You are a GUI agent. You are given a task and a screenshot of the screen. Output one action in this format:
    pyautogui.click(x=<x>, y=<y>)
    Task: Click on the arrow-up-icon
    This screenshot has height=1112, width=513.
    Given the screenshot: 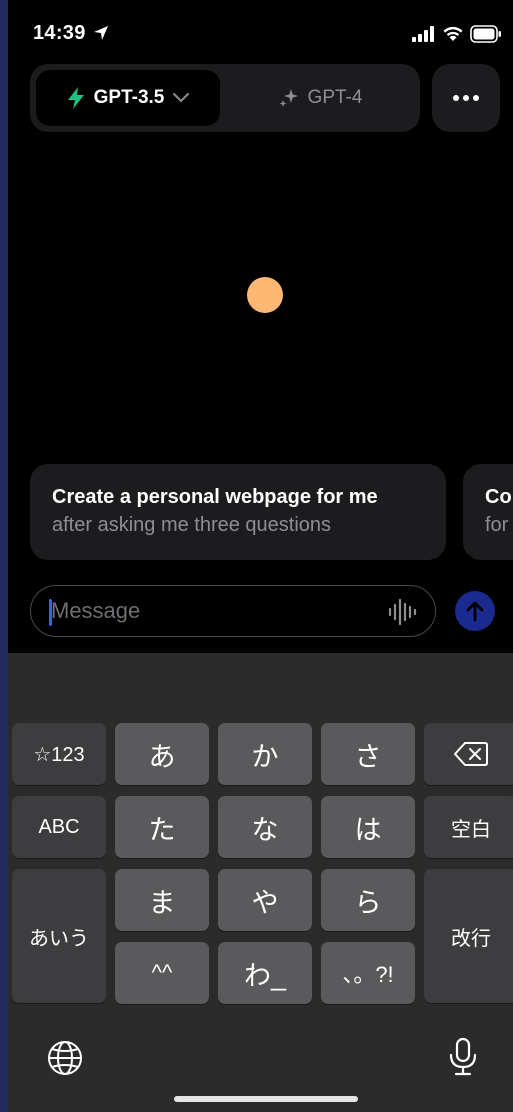 What is the action you would take?
    pyautogui.click(x=475, y=611)
    